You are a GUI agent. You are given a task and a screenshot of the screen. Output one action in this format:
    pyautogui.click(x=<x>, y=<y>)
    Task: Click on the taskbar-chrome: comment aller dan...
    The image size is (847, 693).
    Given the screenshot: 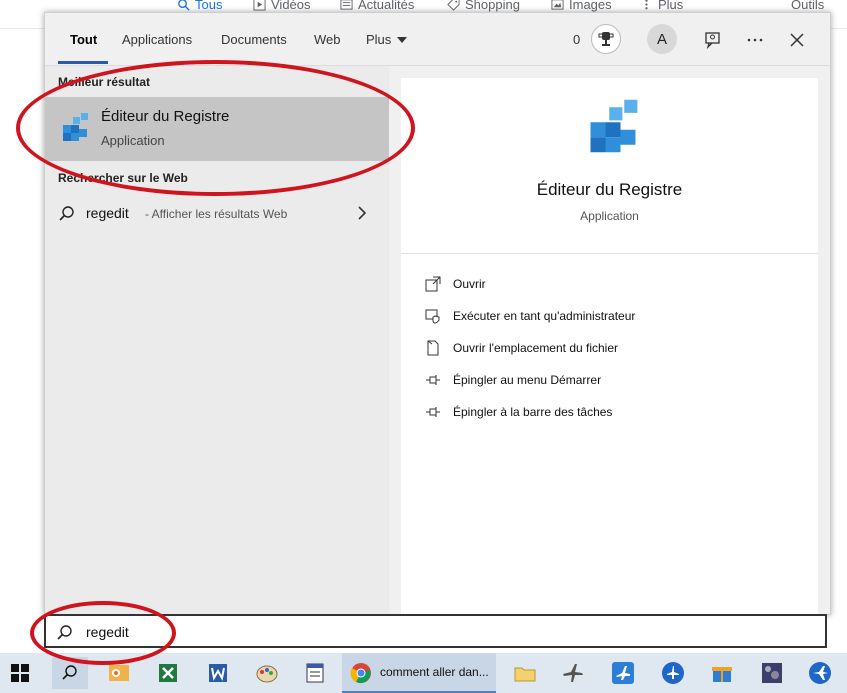 What is the action you would take?
    pyautogui.click(x=419, y=673)
    